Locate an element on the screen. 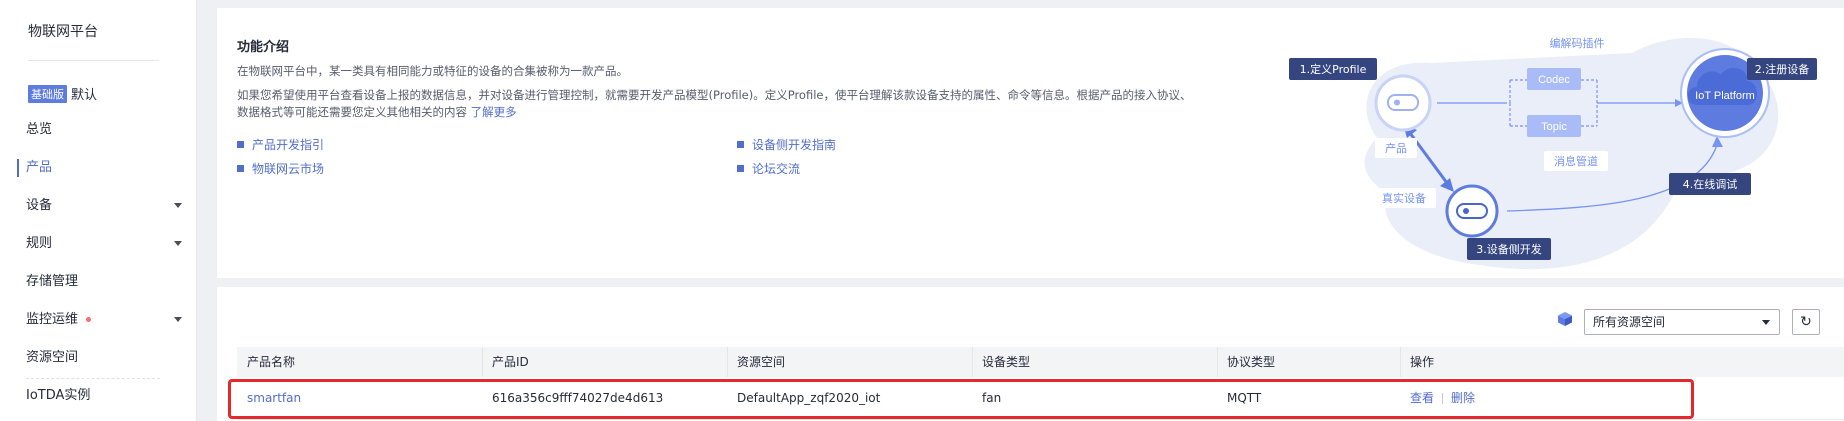 Image resolution: width=1844 pixels, height=421 pixels. protocol-cell: MQTT is located at coordinates (1244, 398).